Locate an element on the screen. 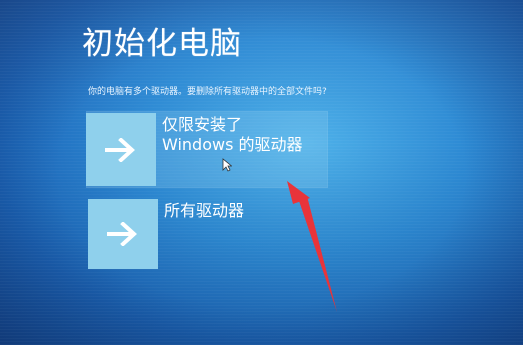 The height and width of the screenshot is (345, 523). option-windows-drive-only: 仅限安装了 Windows 的驱动器 is located at coordinates (207, 149).